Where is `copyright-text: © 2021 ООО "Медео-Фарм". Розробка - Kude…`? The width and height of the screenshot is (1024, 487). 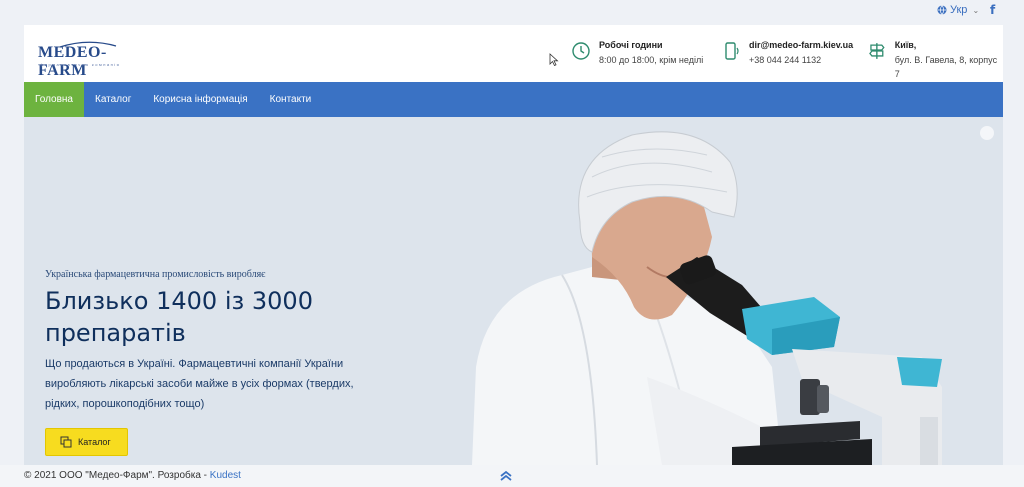 copyright-text: © 2021 ООО "Медео-Фарм". Розробка - Kude… is located at coordinates (132, 475).